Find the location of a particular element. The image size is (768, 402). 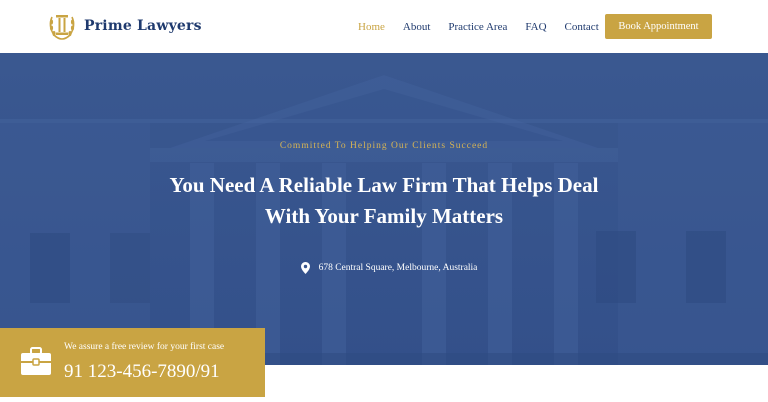

logo: Prime Lawyers is located at coordinates (124, 26).